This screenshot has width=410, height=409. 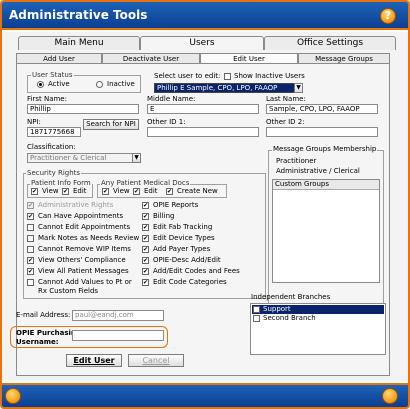 I want to click on right-left-0: ✔ Administrative Rights, so click(x=83, y=205).